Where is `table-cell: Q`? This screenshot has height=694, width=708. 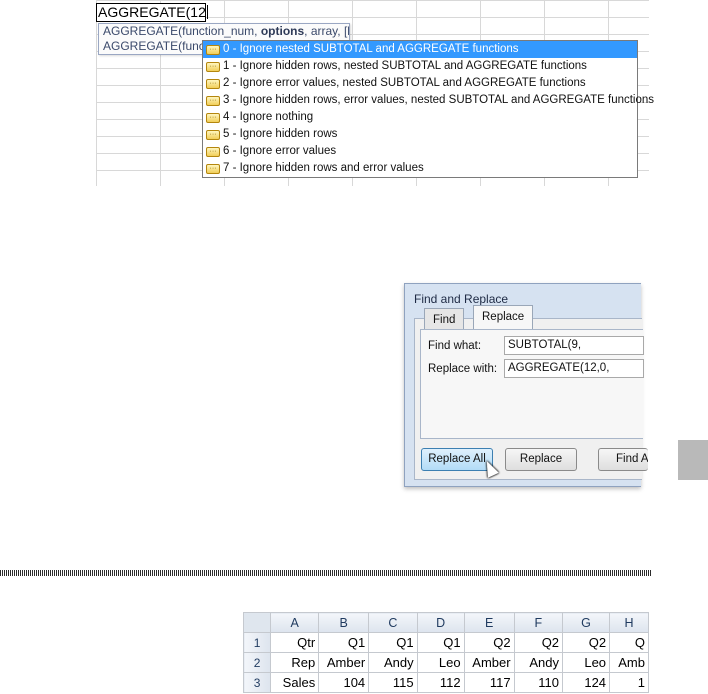 table-cell: Q is located at coordinates (629, 642).